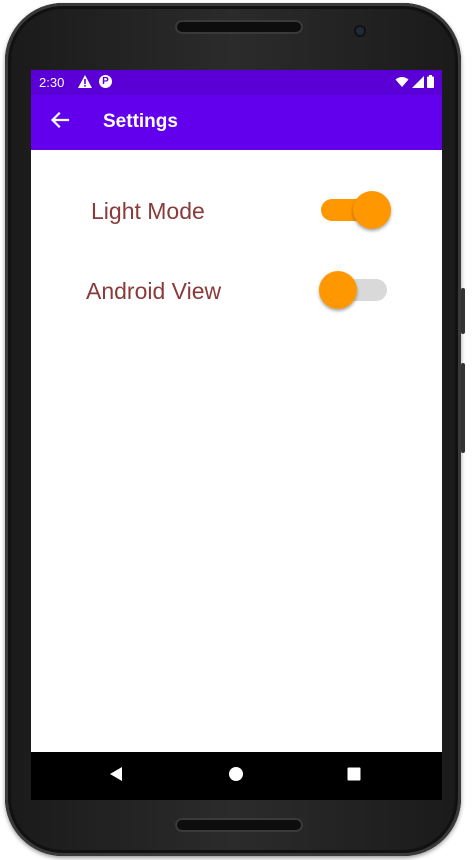 Image resolution: width=476 pixels, height=860 pixels. Describe the element at coordinates (154, 291) in the screenshot. I see `android-view-label: Android View` at that location.